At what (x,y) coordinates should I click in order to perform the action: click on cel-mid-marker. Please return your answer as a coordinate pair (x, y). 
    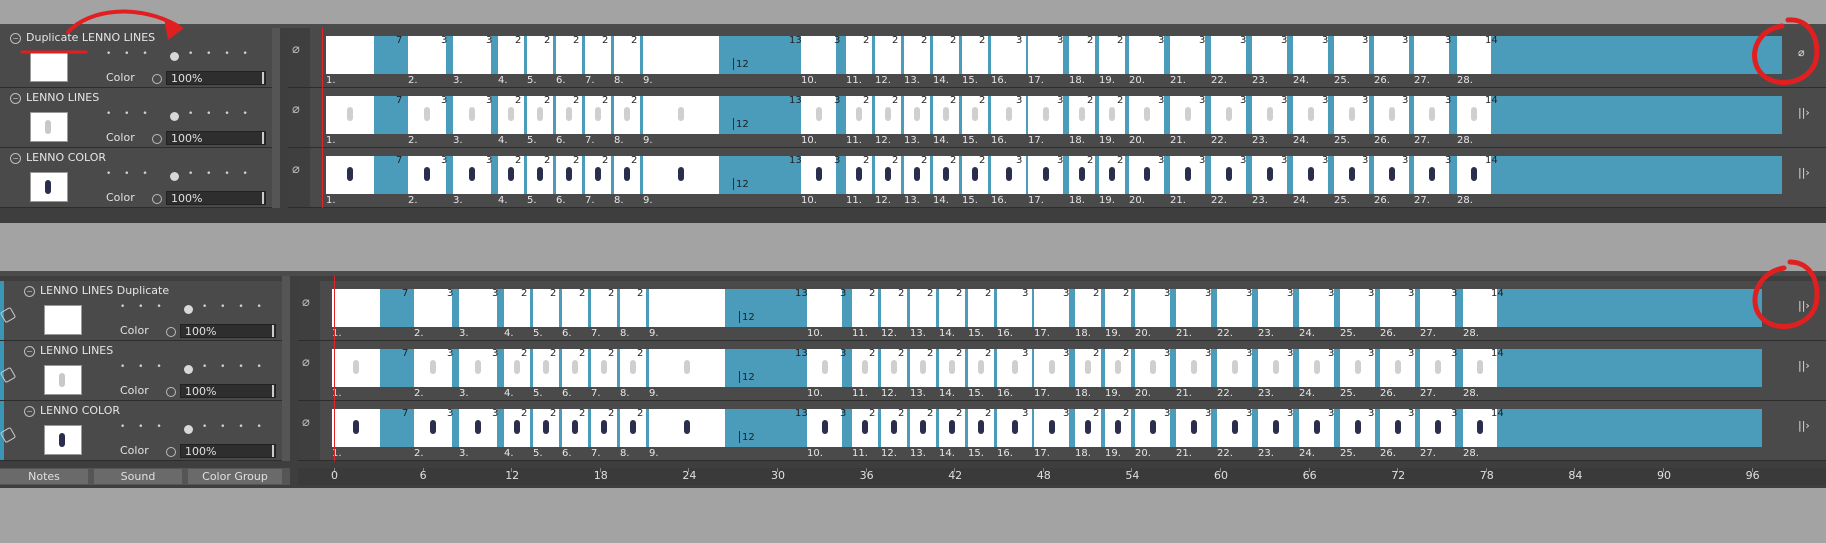
    Looking at the image, I should click on (739, 377).